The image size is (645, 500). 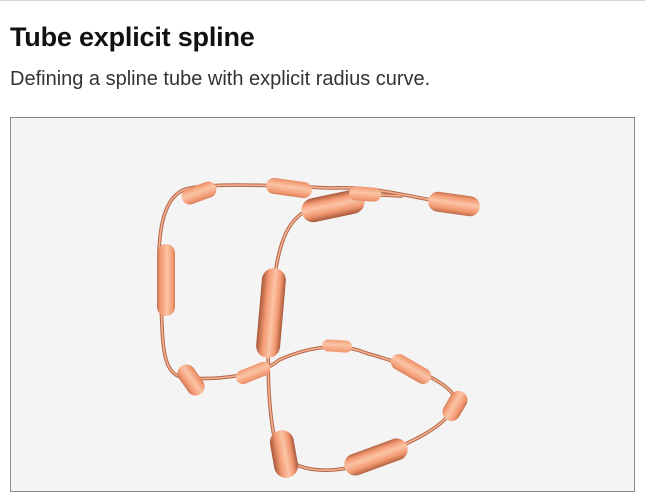 What do you see at coordinates (132, 37) in the screenshot?
I see `page-title: Tube explicit spline` at bounding box center [132, 37].